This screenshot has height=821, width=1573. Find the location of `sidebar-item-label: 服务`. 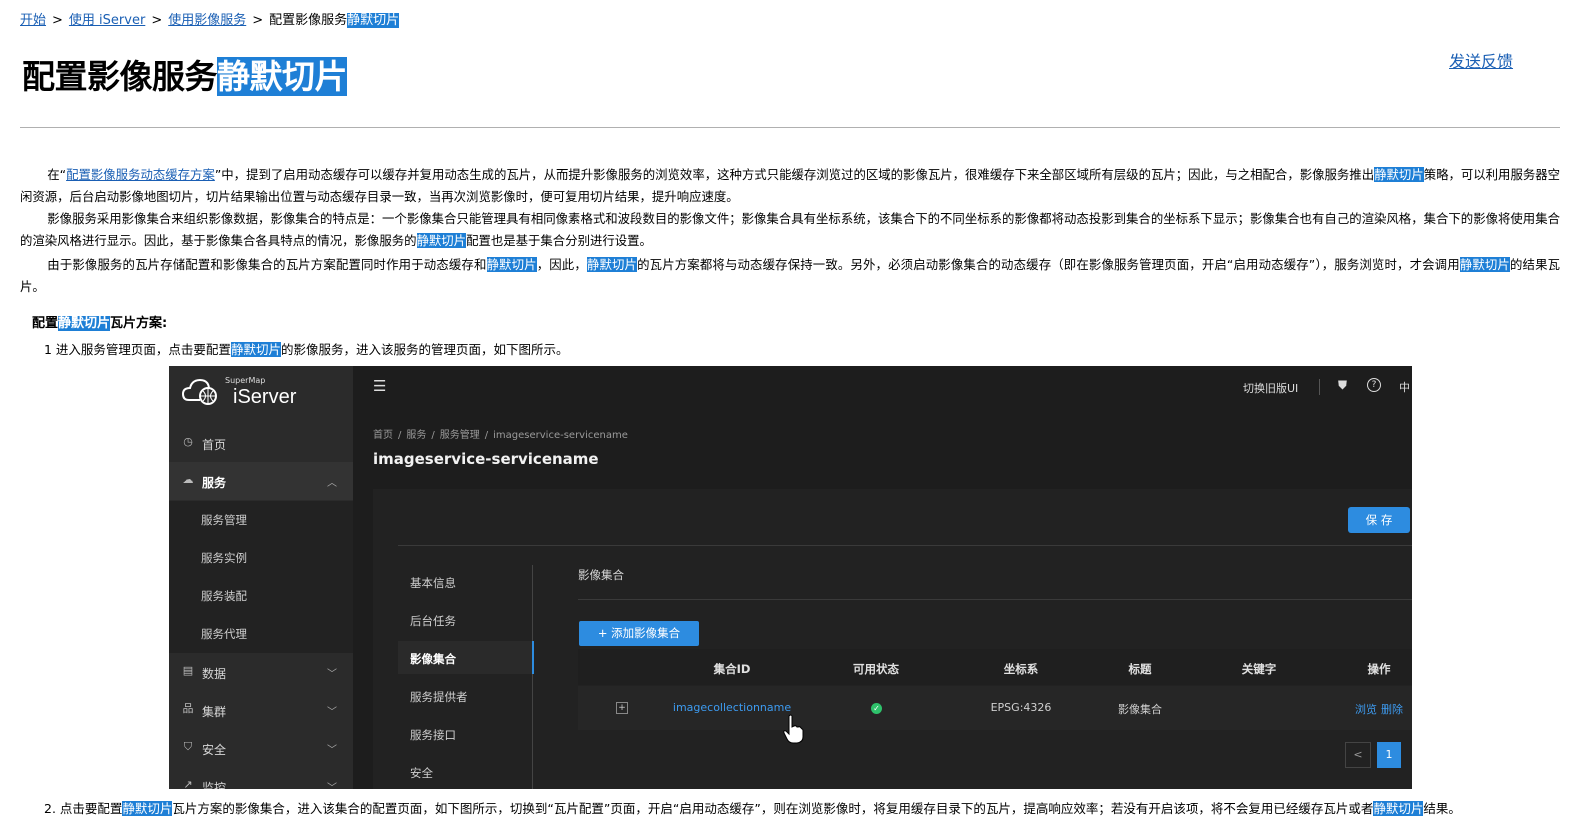

sidebar-item-label: 服务 is located at coordinates (214, 483).